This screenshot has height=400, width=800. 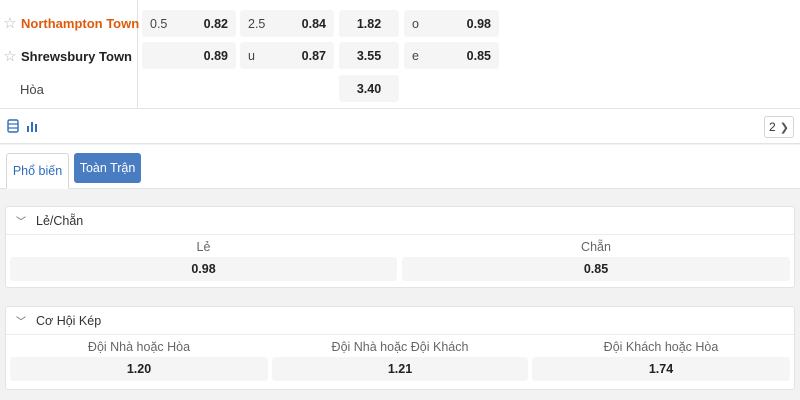 I want to click on outcome-away-or-draw: Đội Khách hoặc Hòa 1.74, so click(x=661, y=359).